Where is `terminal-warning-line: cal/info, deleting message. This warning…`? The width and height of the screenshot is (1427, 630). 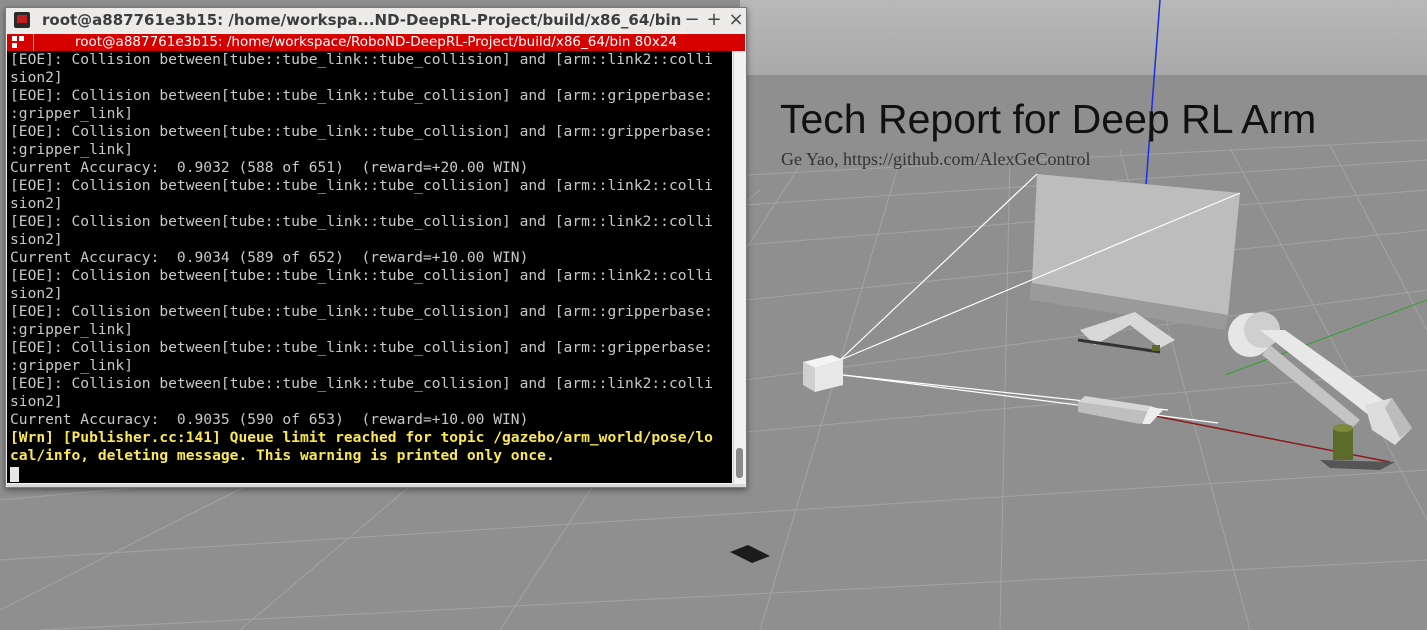
terminal-warning-line: cal/info, deleting message. This warning… is located at coordinates (282, 455).